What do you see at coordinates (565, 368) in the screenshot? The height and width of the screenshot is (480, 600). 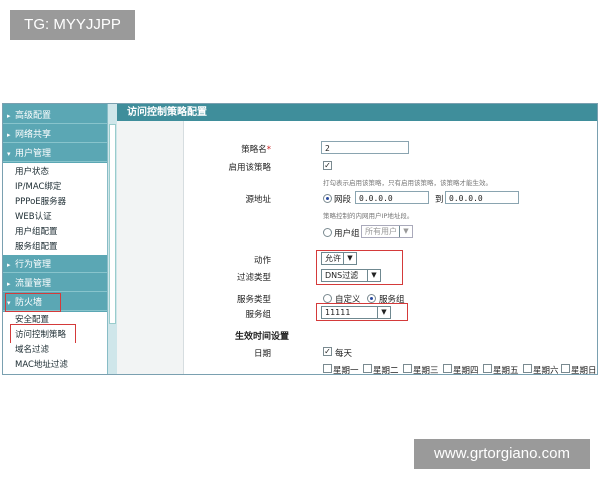 I see `sunday-checkbox` at bounding box center [565, 368].